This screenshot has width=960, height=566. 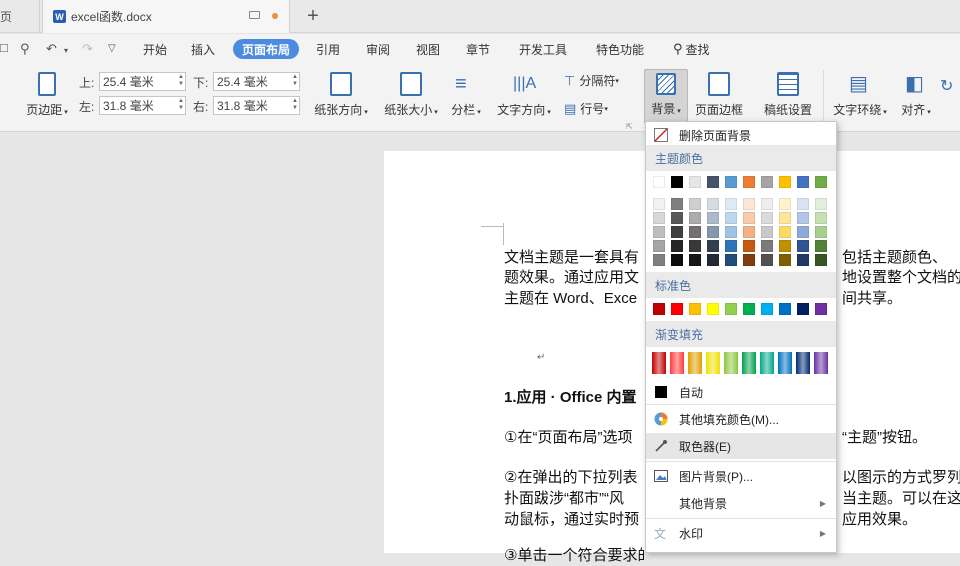 What do you see at coordinates (666, 96) in the screenshot?
I see `background-button: 背景 ▾` at bounding box center [666, 96].